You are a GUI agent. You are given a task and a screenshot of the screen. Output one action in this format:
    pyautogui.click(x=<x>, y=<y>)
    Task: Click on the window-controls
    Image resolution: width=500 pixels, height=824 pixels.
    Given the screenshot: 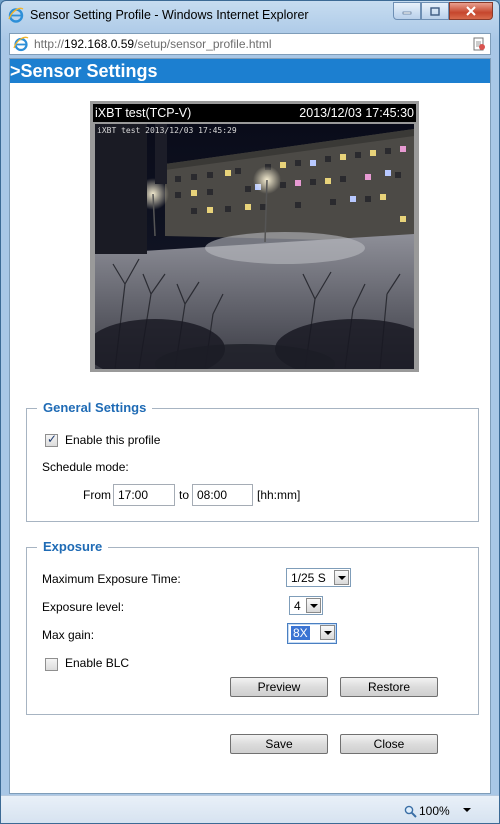 What is the action you would take?
    pyautogui.click(x=443, y=11)
    